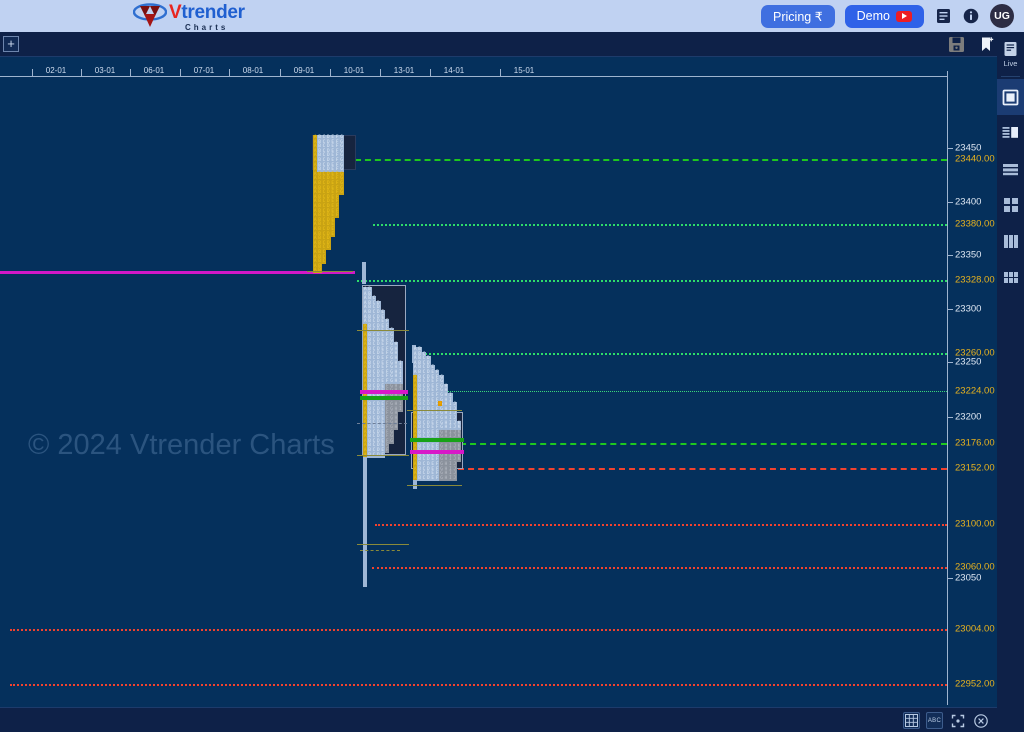 This screenshot has height=732, width=1024. Describe the element at coordinates (968, 148) in the screenshot. I see `y-axis-label: 23450` at that location.